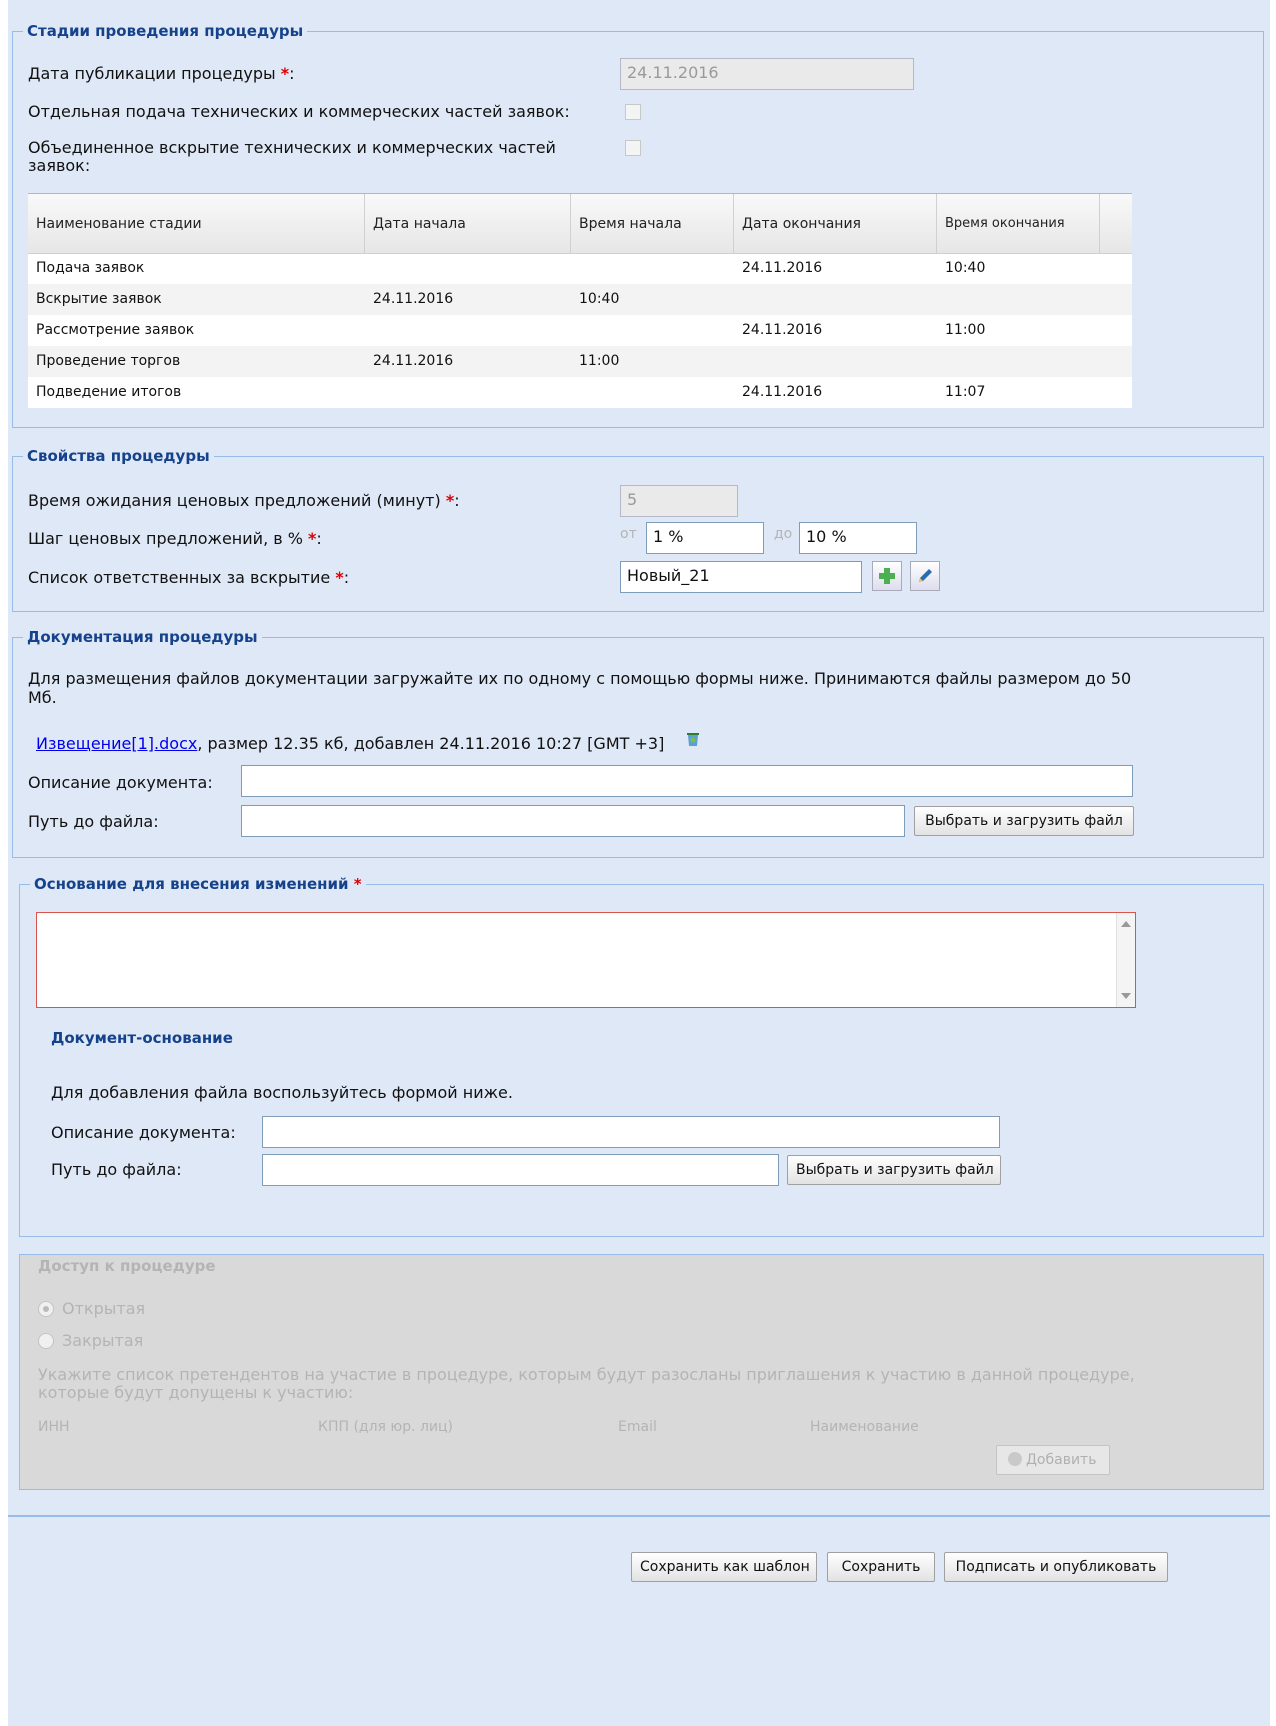  What do you see at coordinates (54, 1427) in the screenshot?
I see `access-col-inn: ИНН` at bounding box center [54, 1427].